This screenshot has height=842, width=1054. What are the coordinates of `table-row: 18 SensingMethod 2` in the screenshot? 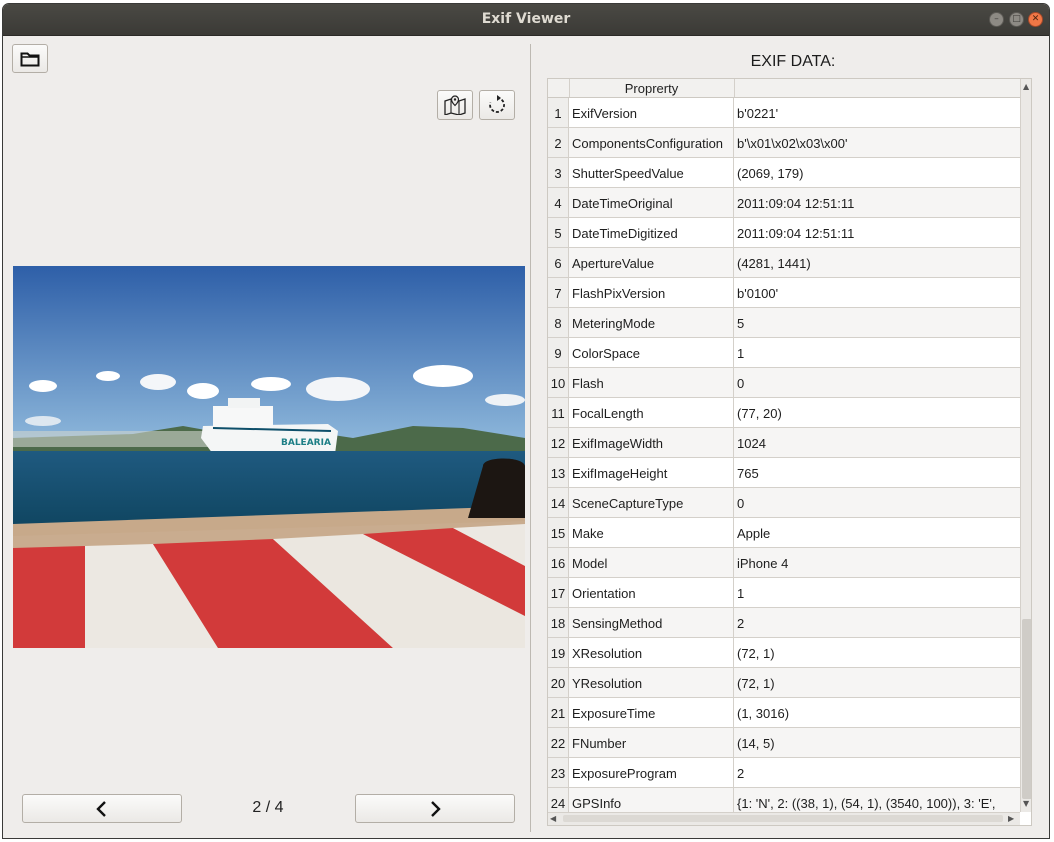 It's located at (784, 623).